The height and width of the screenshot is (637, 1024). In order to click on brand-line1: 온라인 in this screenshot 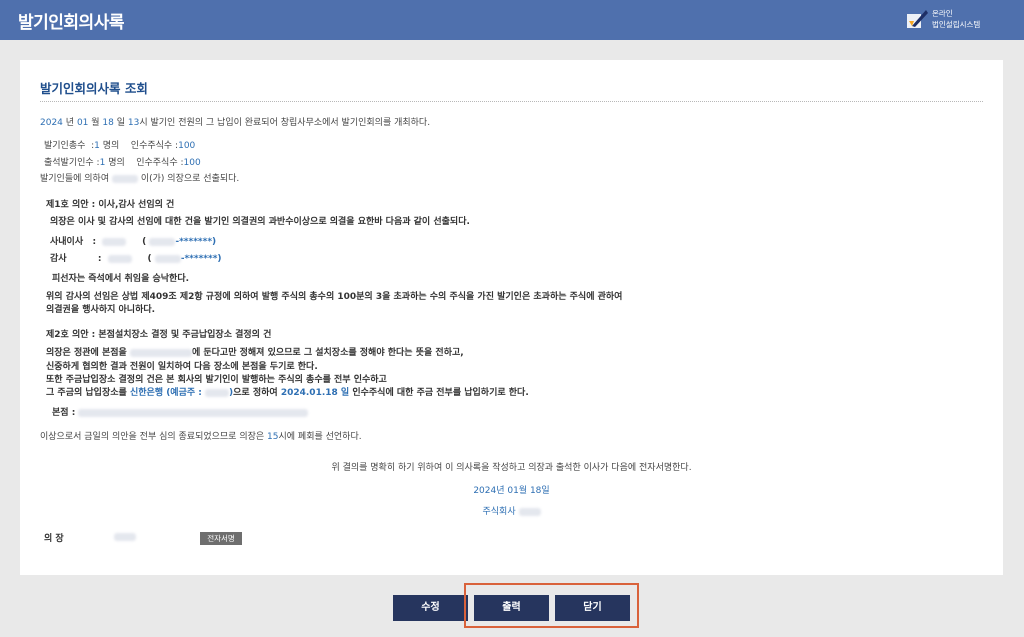, I will do `click(942, 13)`.